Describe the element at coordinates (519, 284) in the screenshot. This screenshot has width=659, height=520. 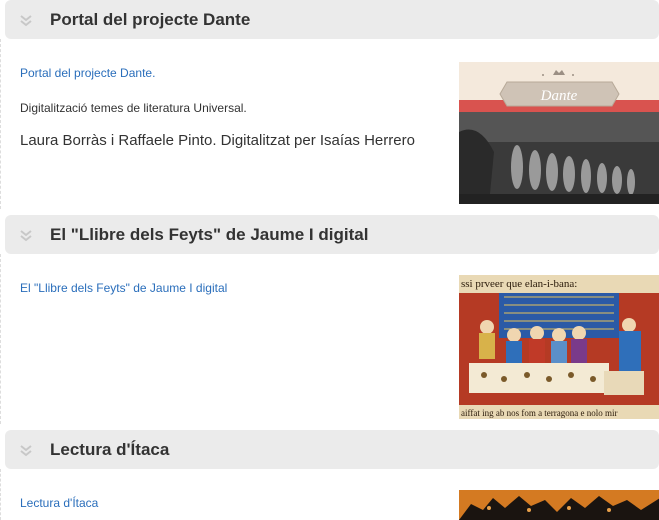
I see `manuscript-top-text: ssi prveer que elan-i-bana:` at that location.